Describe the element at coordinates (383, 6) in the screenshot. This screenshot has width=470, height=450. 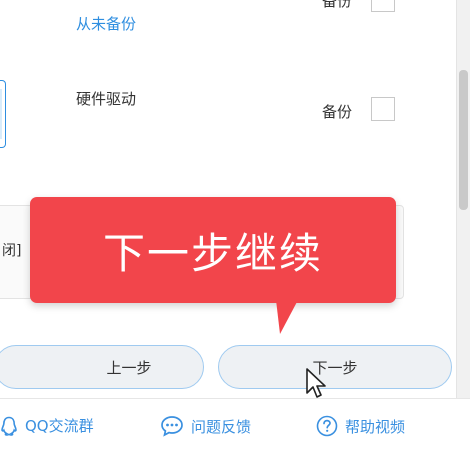
I see `top-row-backup-checkbox` at that location.